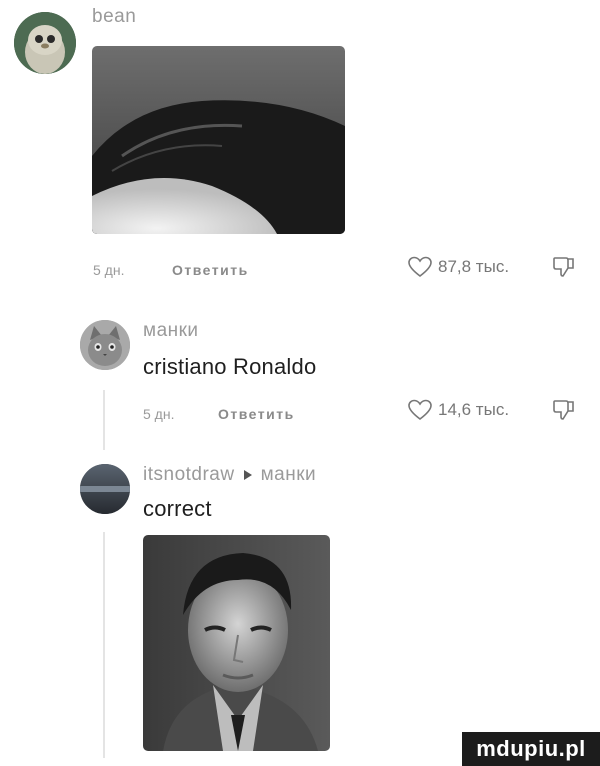 This screenshot has height=766, width=600. I want to click on username-itsnotdraw: itsnotdraw манки, so click(229, 475).